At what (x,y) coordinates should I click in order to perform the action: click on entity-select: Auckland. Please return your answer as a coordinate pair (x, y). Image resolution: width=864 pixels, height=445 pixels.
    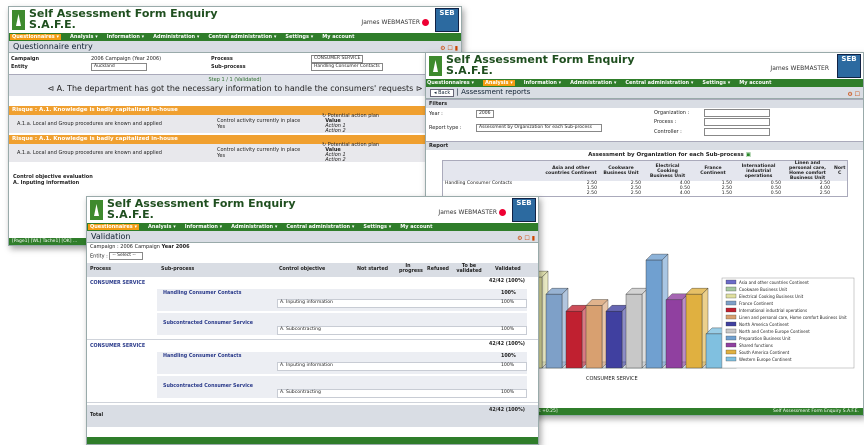
    Looking at the image, I should click on (119, 67).